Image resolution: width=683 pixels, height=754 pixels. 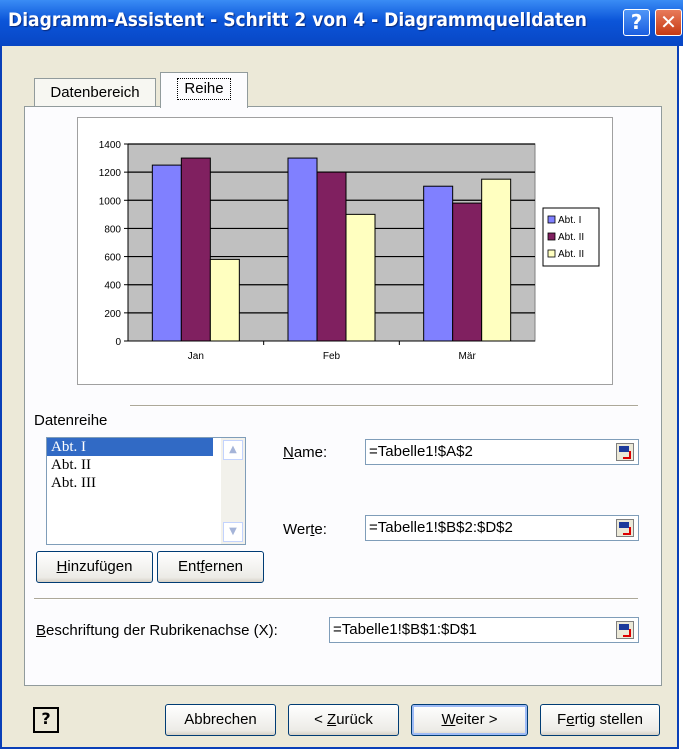 I want to click on tab-series-label: Reihe, so click(x=204, y=89).